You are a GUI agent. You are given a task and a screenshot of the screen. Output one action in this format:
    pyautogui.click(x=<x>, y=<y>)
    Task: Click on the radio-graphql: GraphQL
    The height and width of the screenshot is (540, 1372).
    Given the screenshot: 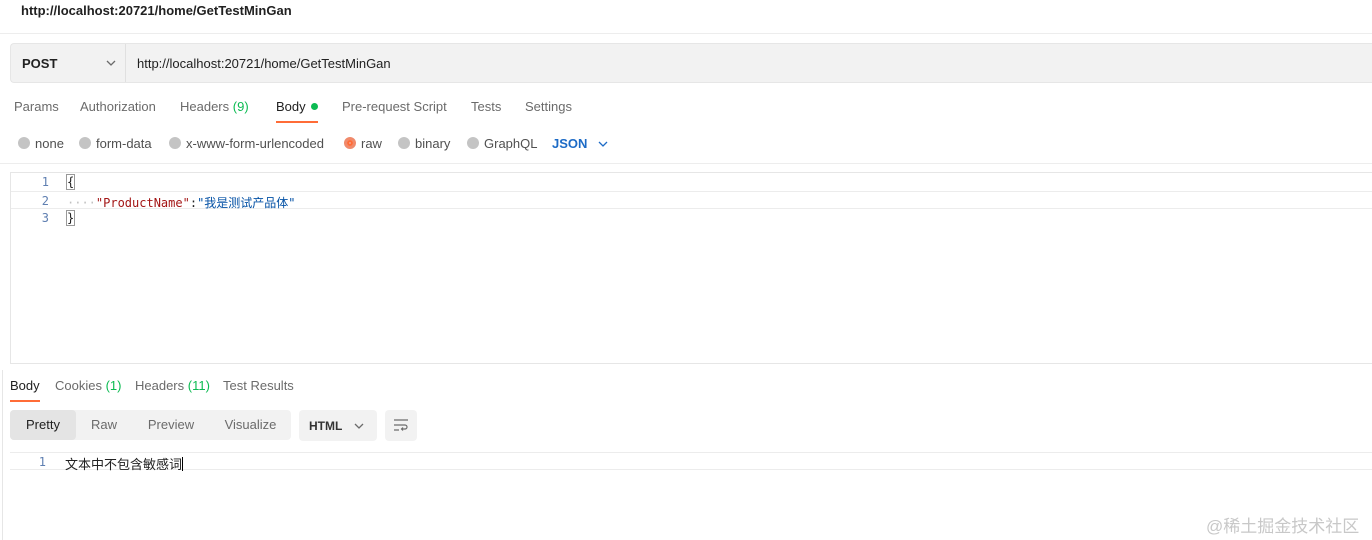 What is the action you would take?
    pyautogui.click(x=502, y=143)
    